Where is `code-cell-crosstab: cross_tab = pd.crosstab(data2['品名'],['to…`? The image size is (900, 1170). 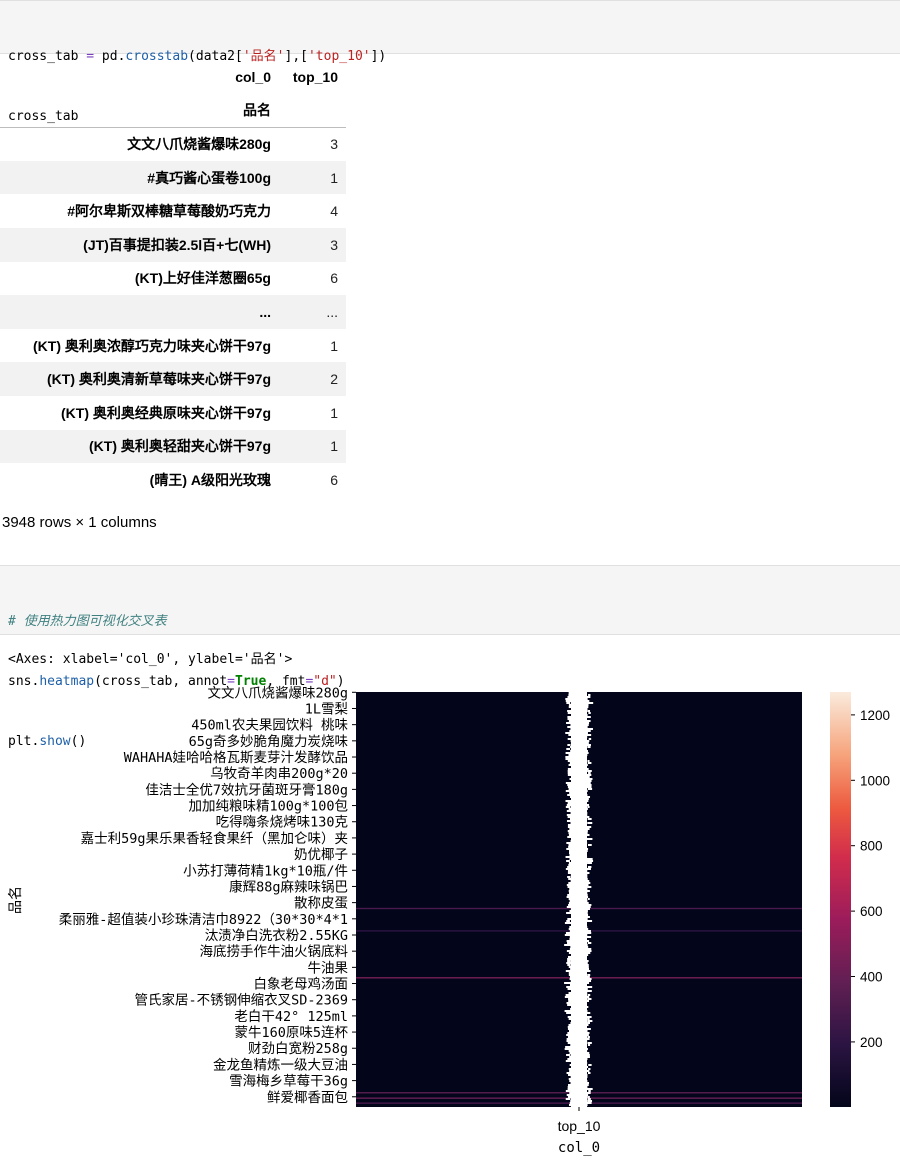 code-cell-crosstab: cross_tab = pd.crosstab(data2['品名'],['to… is located at coordinates (450, 62).